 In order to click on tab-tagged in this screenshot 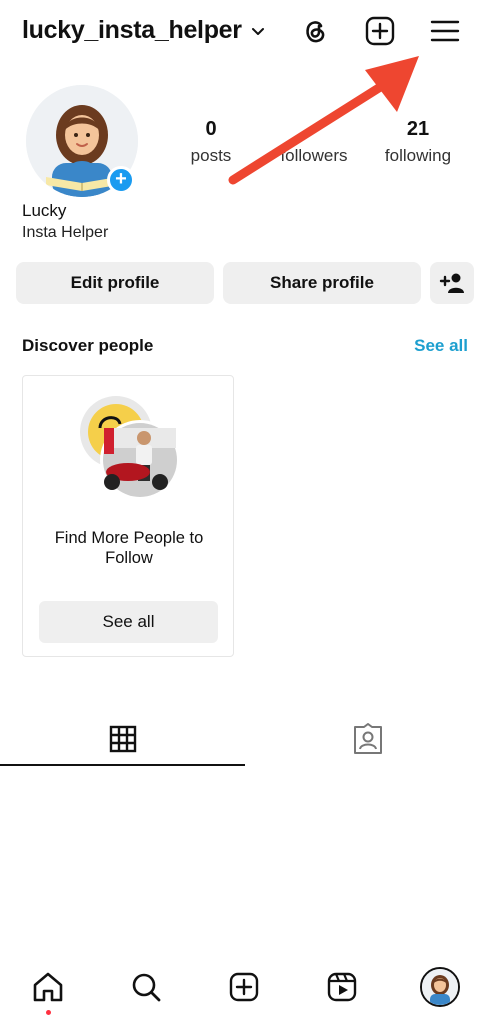, I will do `click(367, 739)`.